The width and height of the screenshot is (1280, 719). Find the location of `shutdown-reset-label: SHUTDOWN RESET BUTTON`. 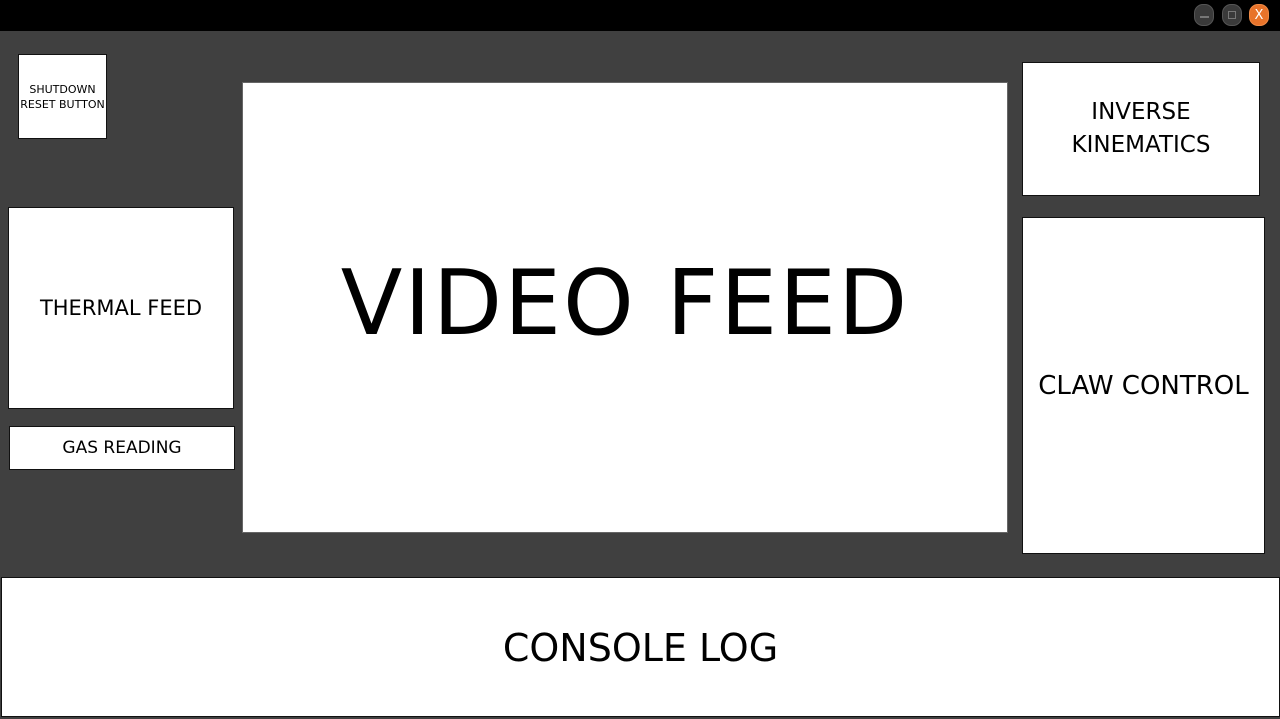

shutdown-reset-label: SHUTDOWN RESET BUTTON is located at coordinates (62, 96).